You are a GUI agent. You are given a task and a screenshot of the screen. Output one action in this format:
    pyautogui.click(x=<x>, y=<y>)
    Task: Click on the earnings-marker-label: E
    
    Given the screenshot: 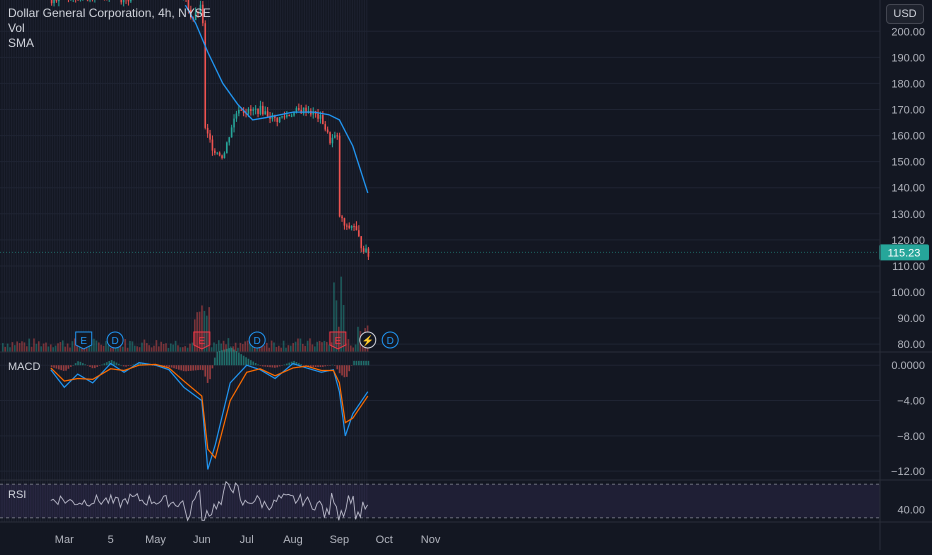 What is the action you would take?
    pyautogui.click(x=338, y=341)
    